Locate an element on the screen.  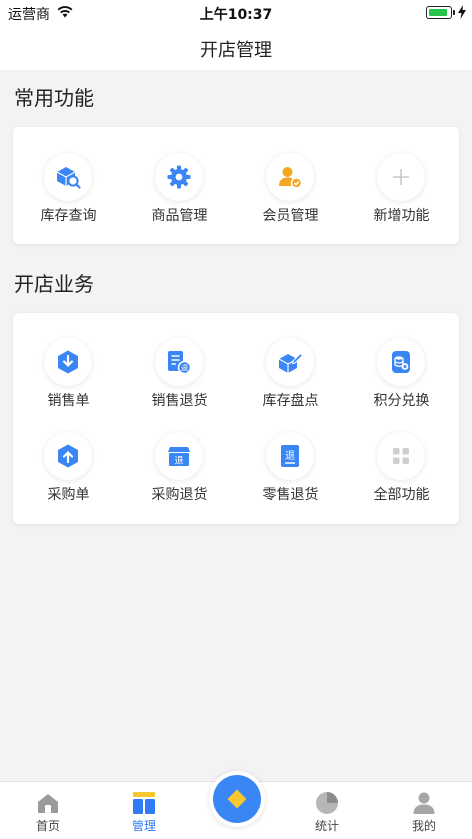
business-item-label: 全部功能 is located at coordinates (401, 495).